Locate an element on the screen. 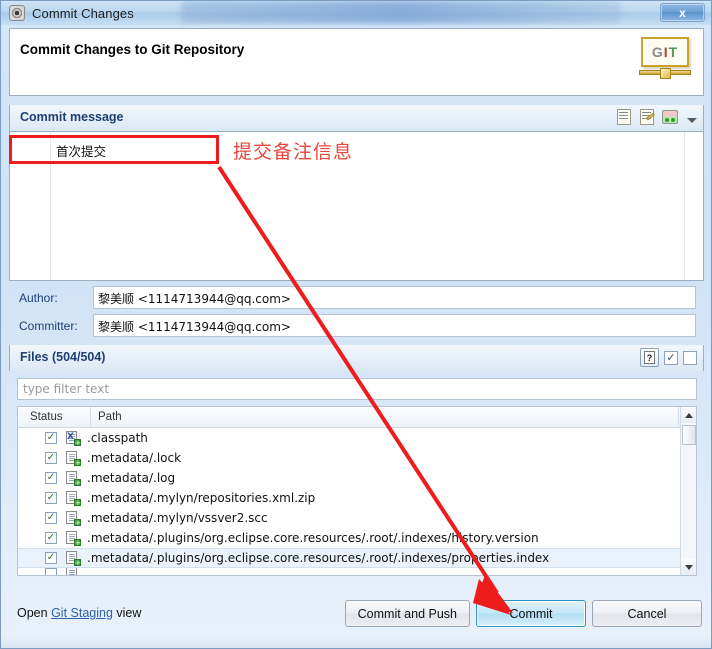 This screenshot has width=712, height=649. commit-and-push-button: Commit and Push is located at coordinates (407, 613).